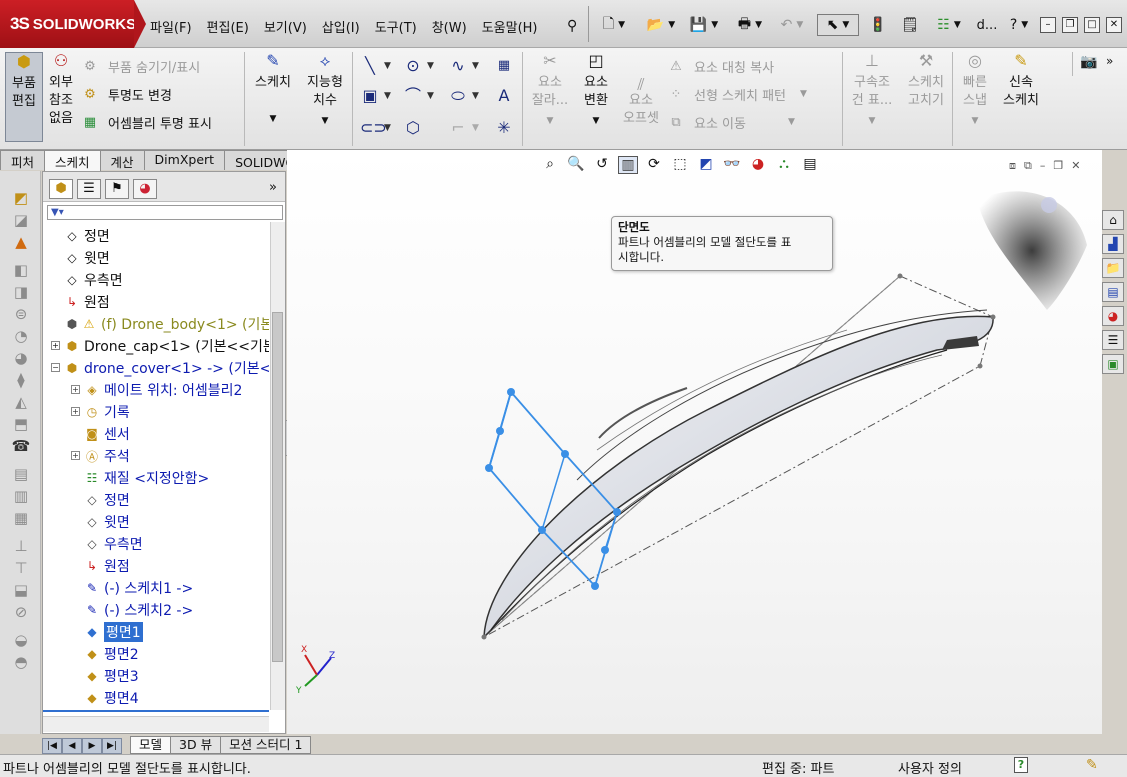 The width and height of the screenshot is (1127, 777). I want to click on tree-item-drone-body: ⬢ ⚠ (f) Drone_body<1> (기본<, so click(166, 324).